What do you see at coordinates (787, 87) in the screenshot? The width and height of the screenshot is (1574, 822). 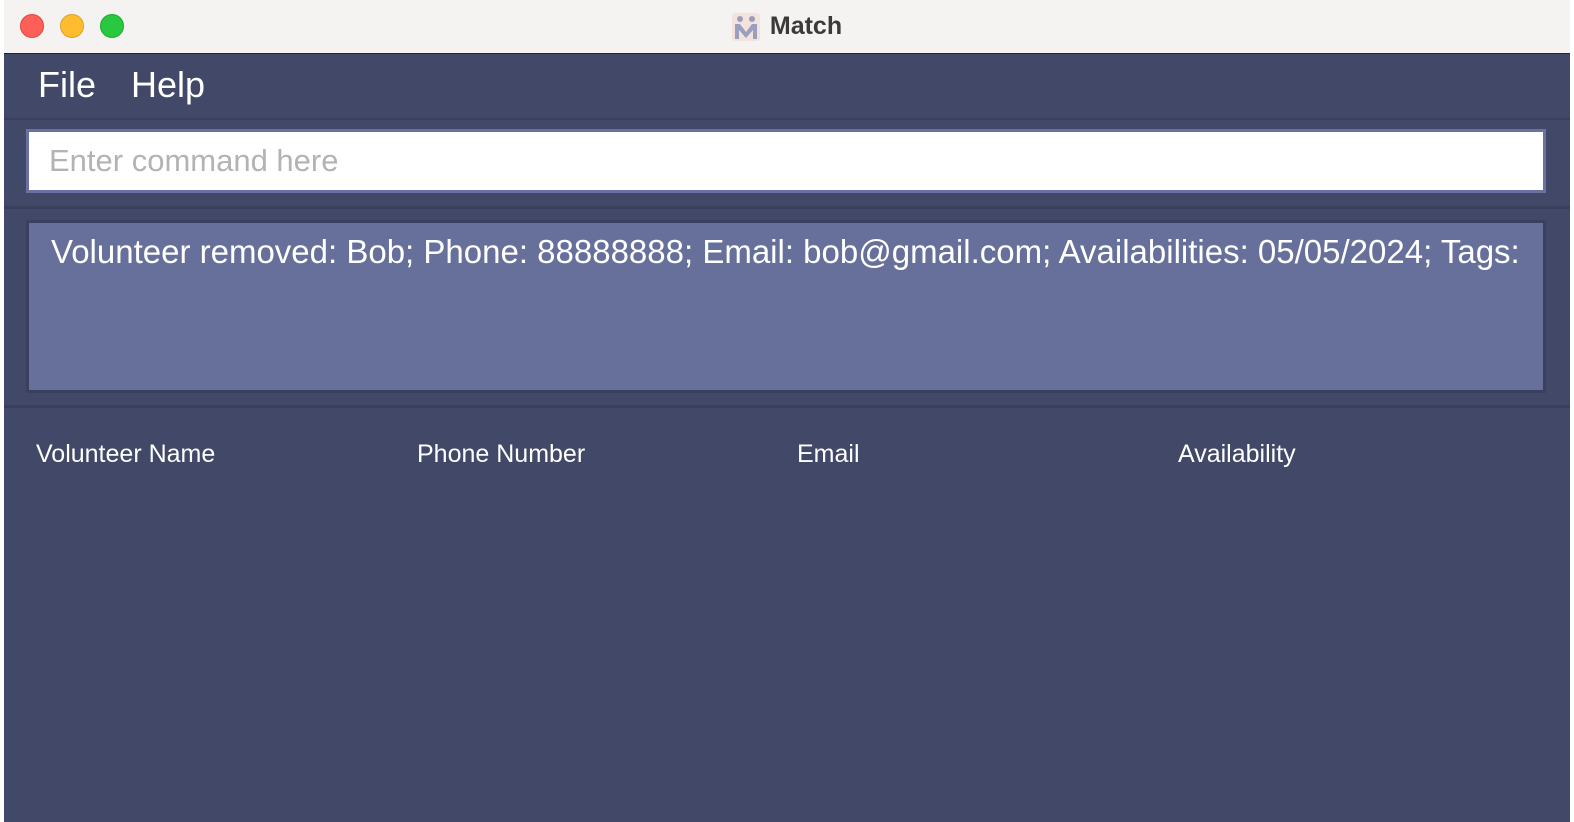 I see `menu-bar: File Help` at bounding box center [787, 87].